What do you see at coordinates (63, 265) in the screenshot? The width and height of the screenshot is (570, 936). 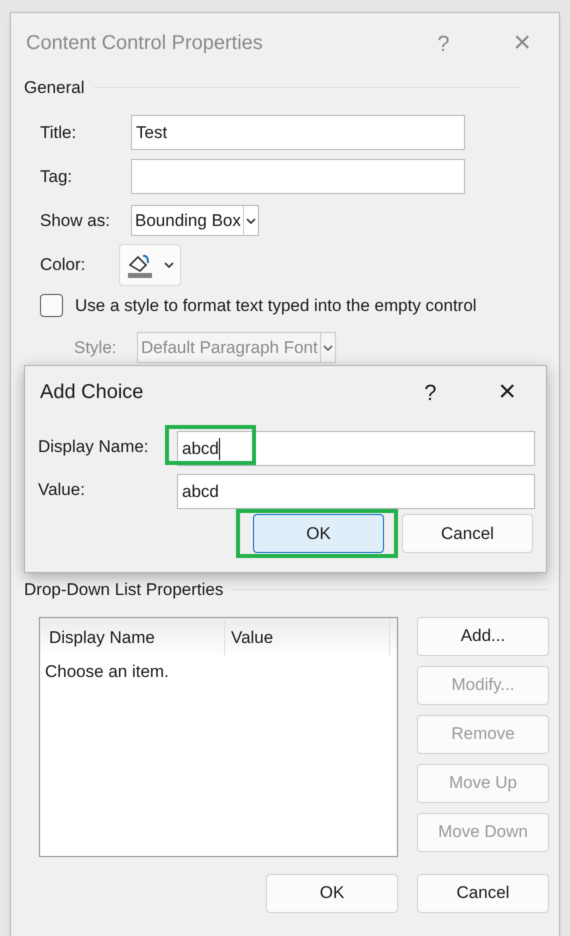 I see `field-label: Color:` at bounding box center [63, 265].